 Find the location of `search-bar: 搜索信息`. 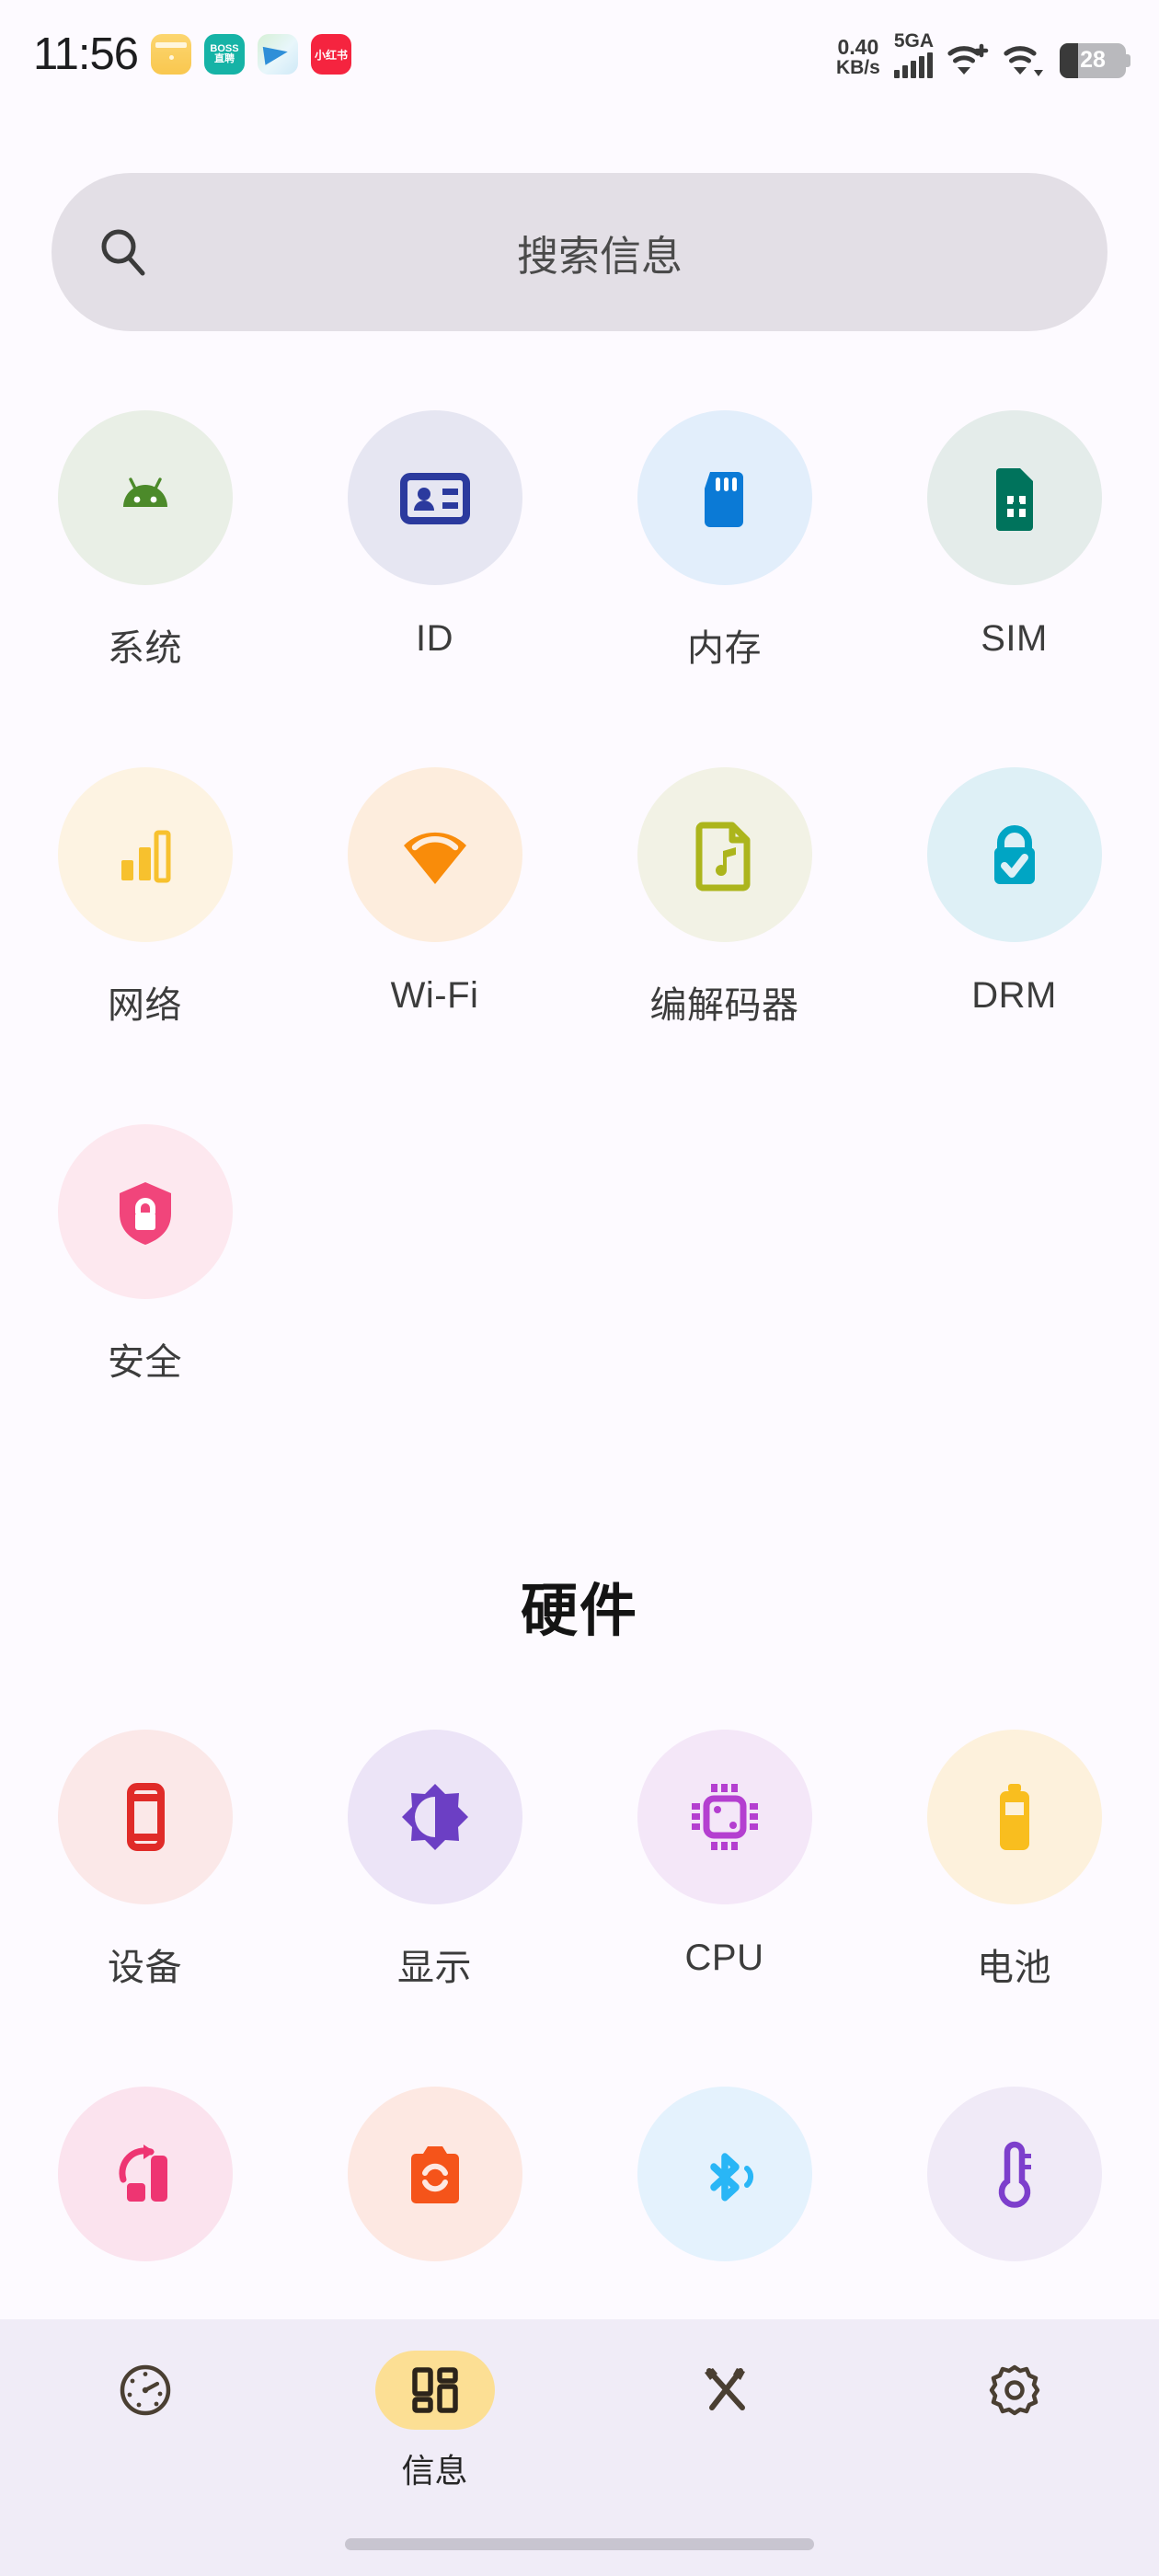

search-bar: 搜索信息 is located at coordinates (579, 252).